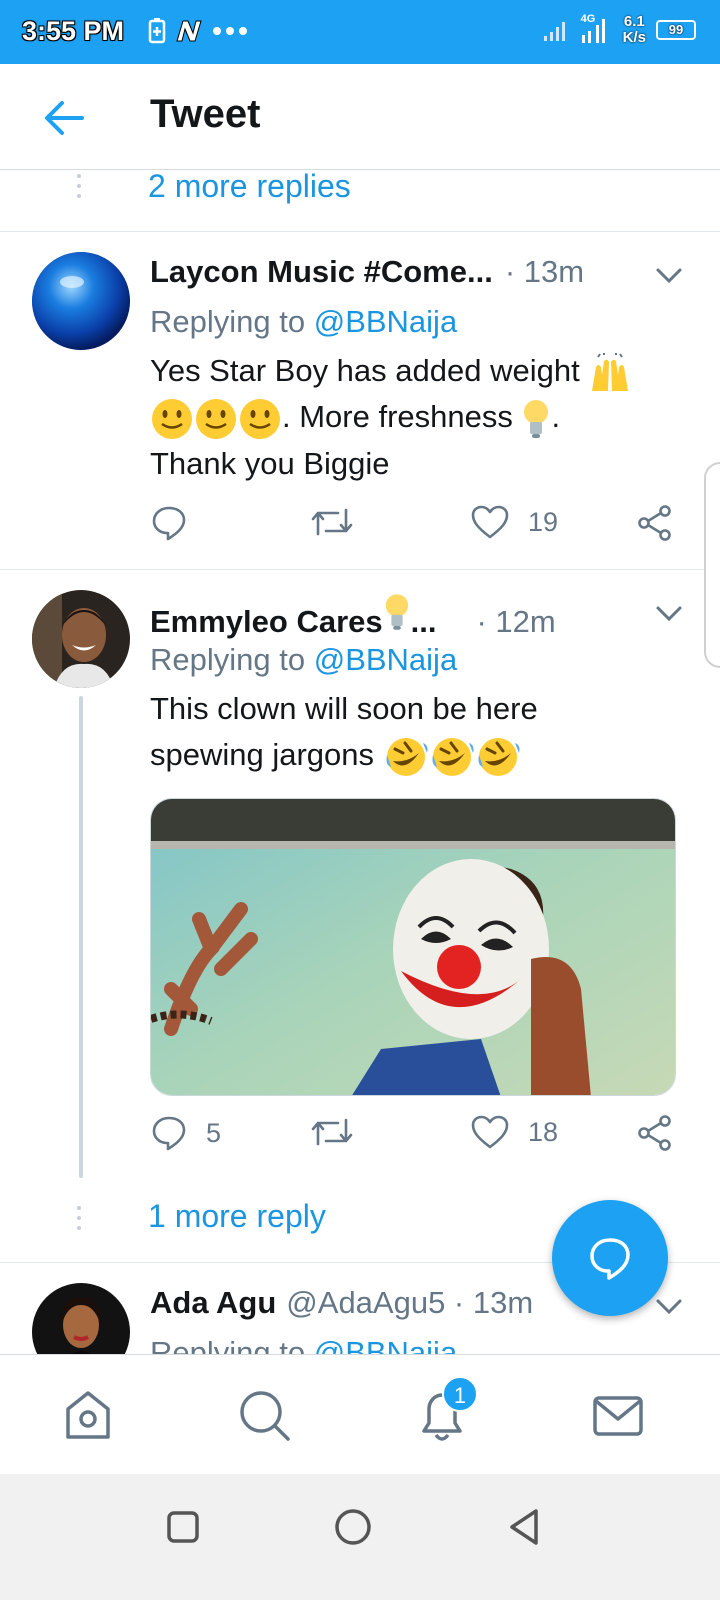 Image resolution: width=720 pixels, height=1600 pixels. I want to click on more-notifications-icon, so click(230, 31).